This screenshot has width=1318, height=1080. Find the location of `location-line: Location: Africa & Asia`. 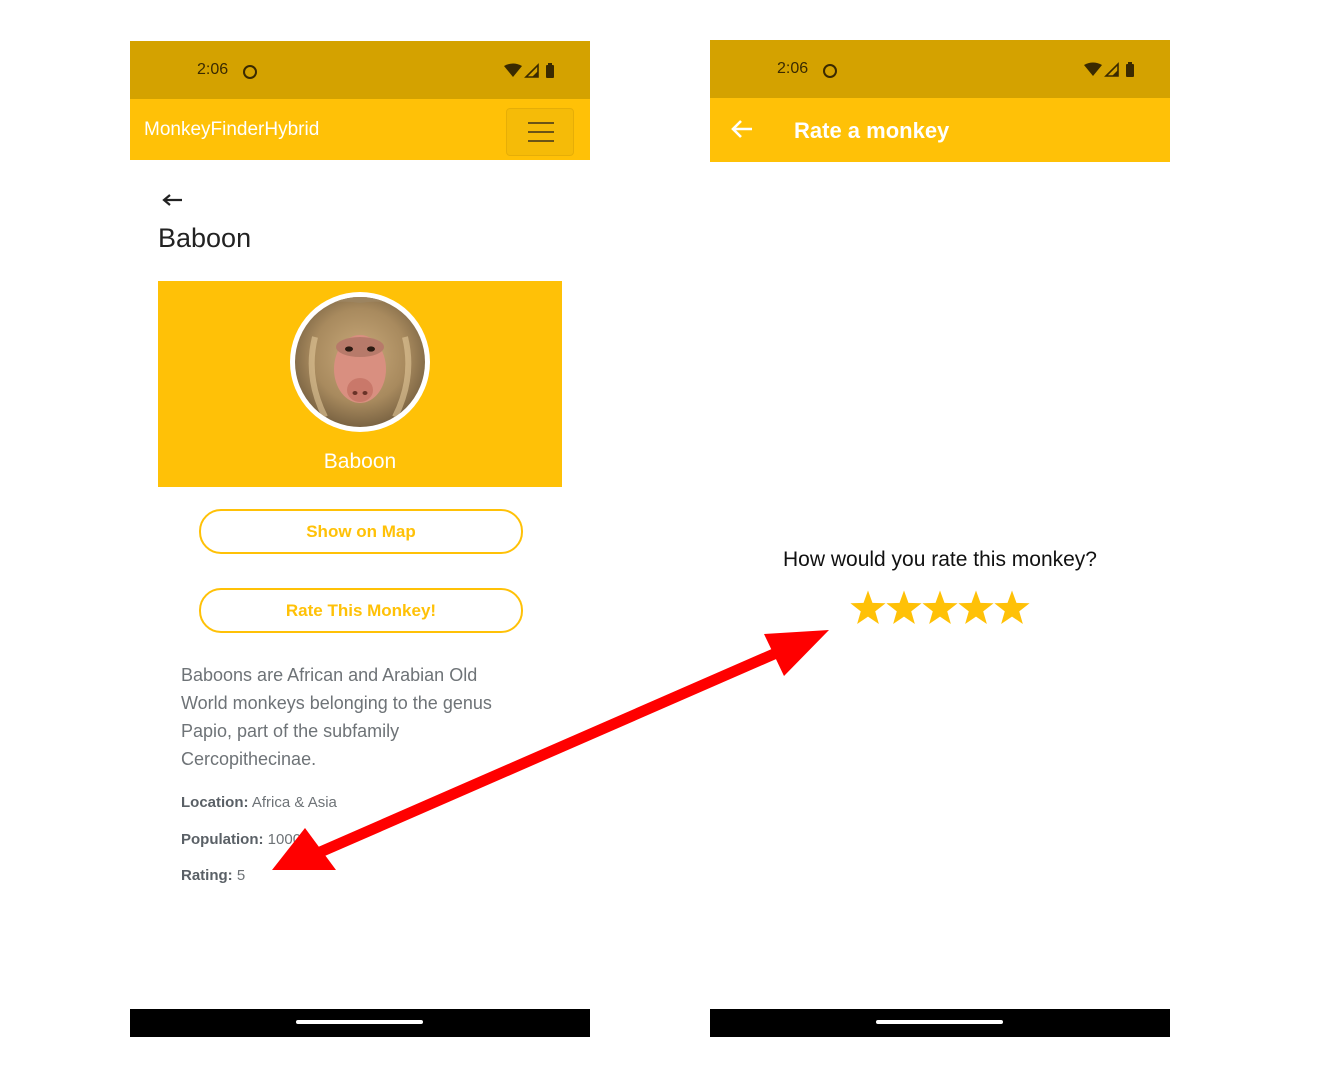

location-line: Location: Africa & Asia is located at coordinates (259, 802).